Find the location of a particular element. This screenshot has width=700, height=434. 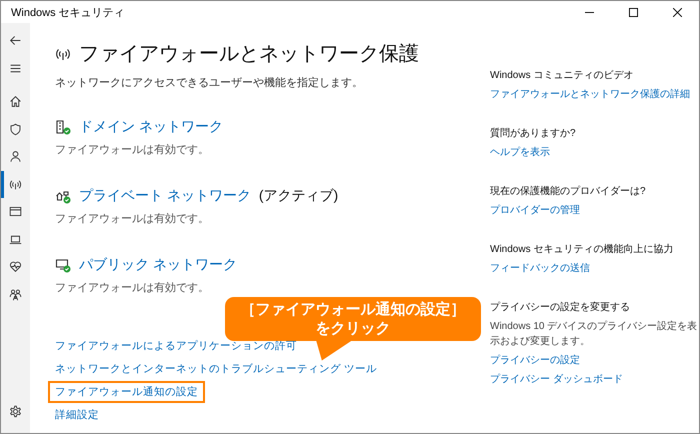

person-icon is located at coordinates (15, 157).